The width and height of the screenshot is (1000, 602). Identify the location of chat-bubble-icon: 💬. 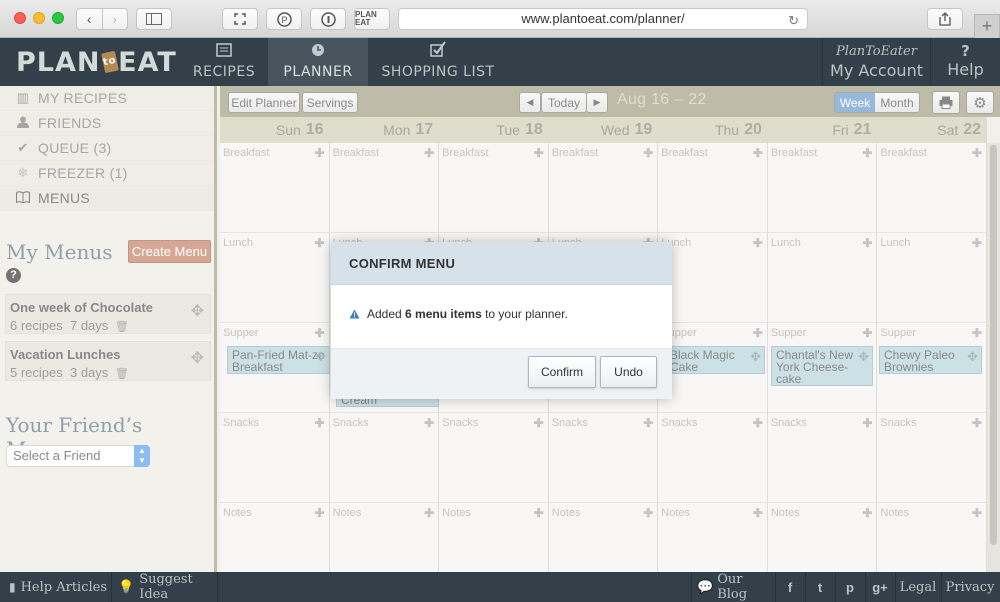
(705, 587).